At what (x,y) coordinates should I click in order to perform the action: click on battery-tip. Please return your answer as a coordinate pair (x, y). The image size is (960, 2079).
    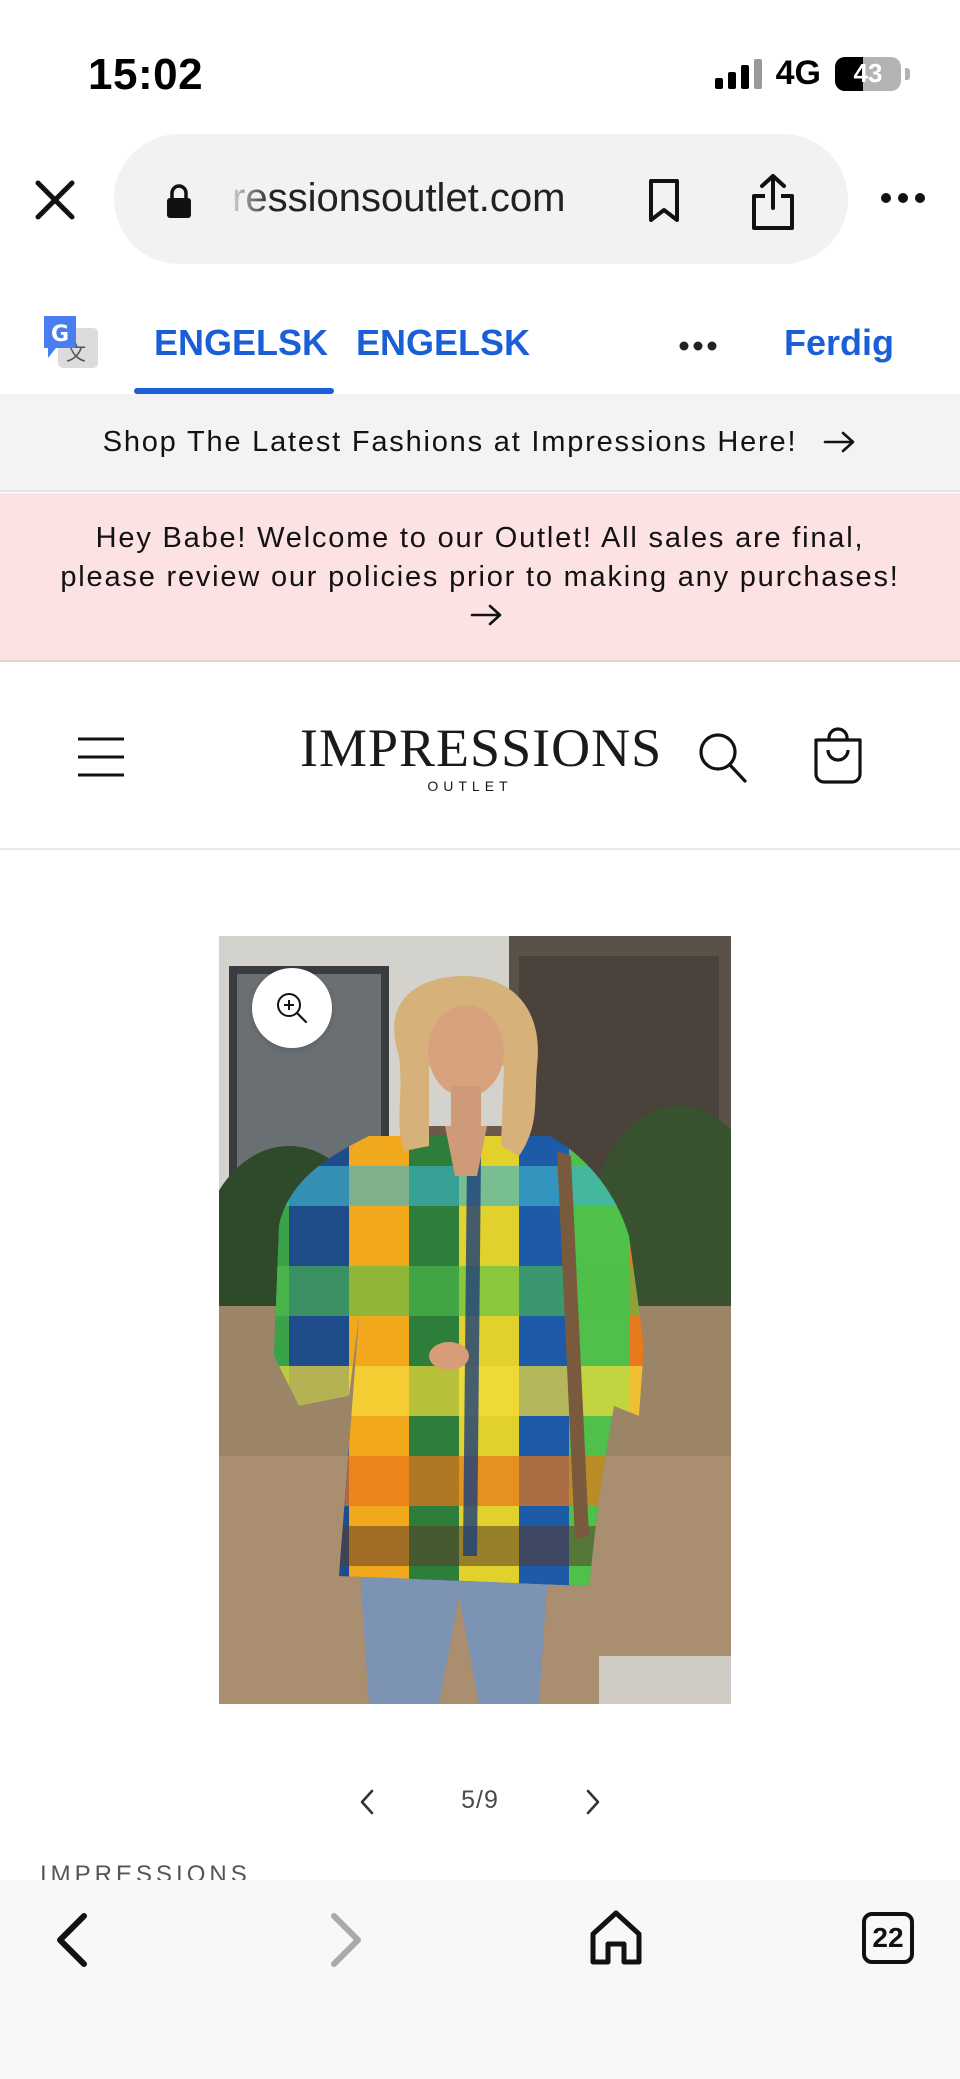
    Looking at the image, I should click on (907, 73).